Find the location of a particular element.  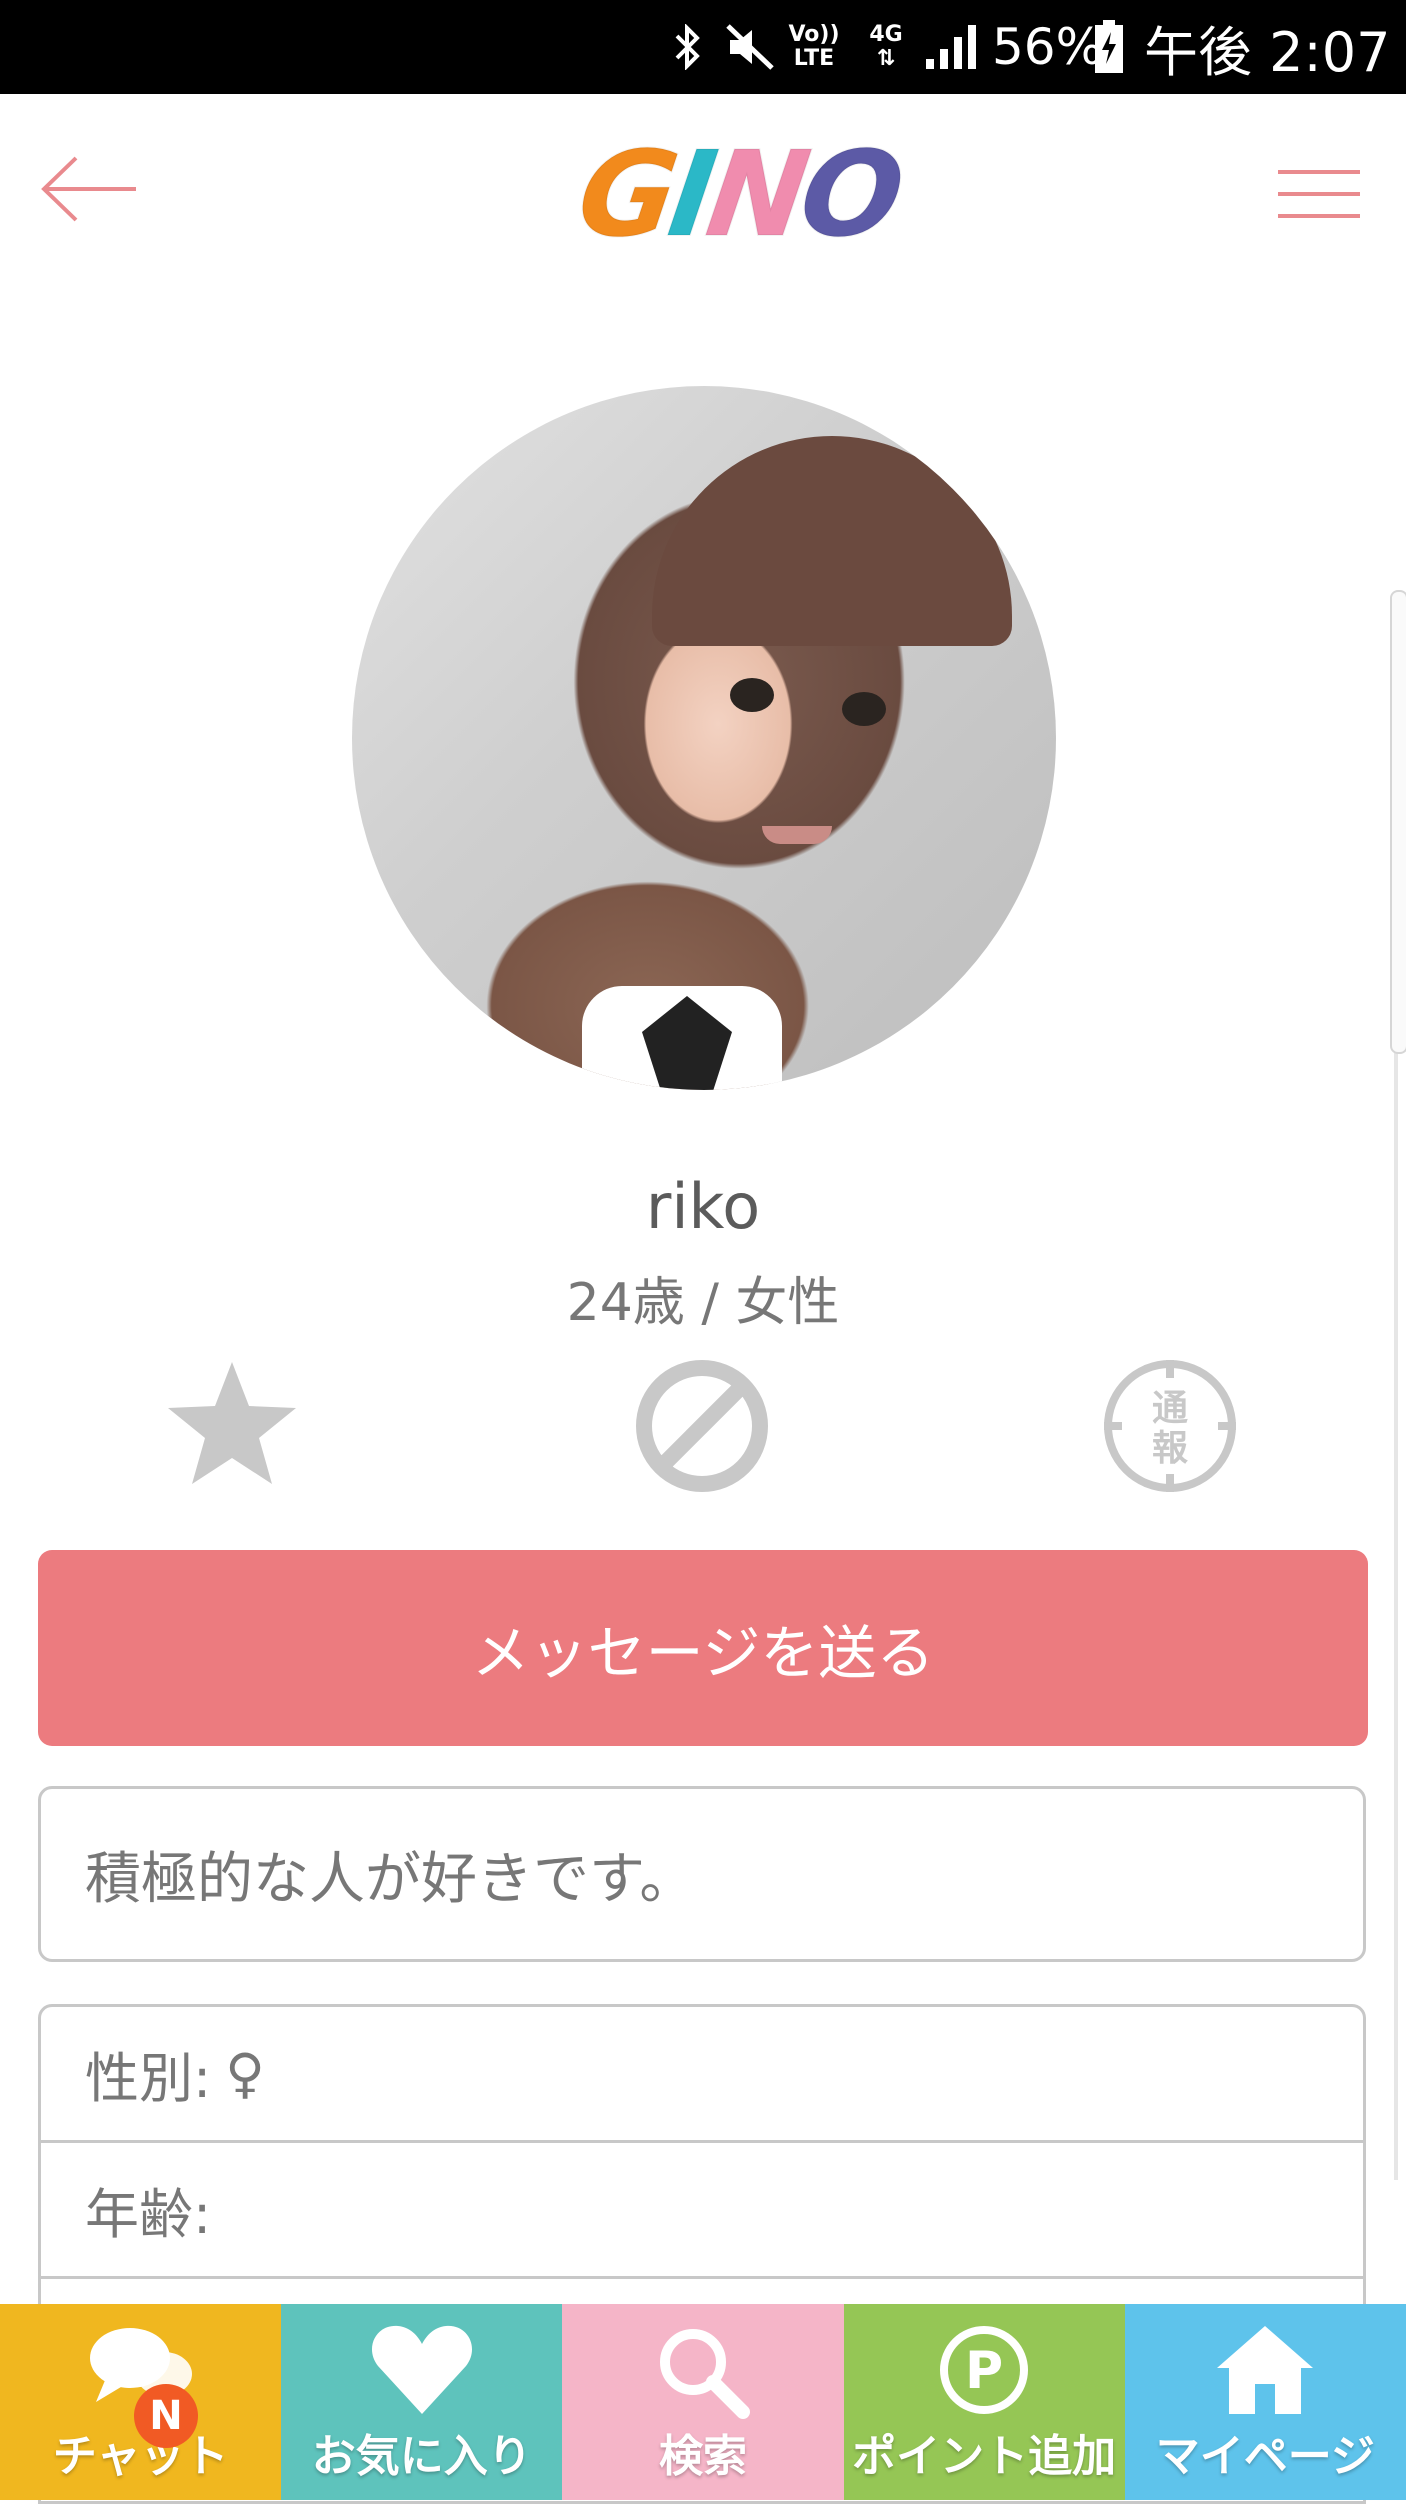

info-value: ♀ is located at coordinates (245, 2073).